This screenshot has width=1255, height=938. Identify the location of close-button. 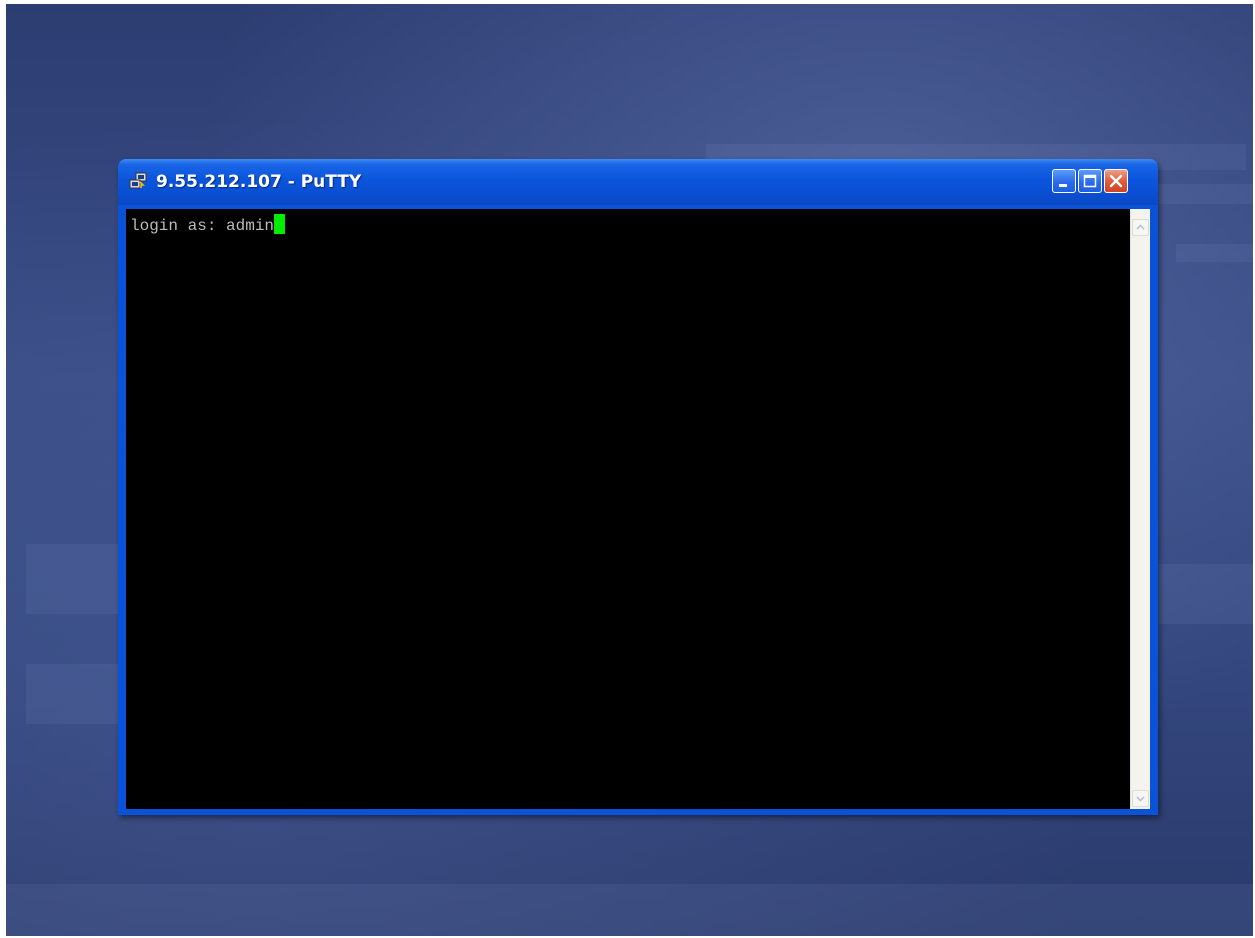
(1116, 181).